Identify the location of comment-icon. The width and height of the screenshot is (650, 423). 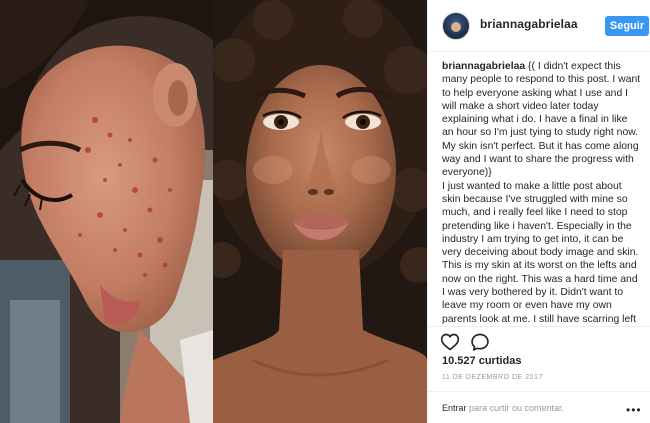
(480, 342).